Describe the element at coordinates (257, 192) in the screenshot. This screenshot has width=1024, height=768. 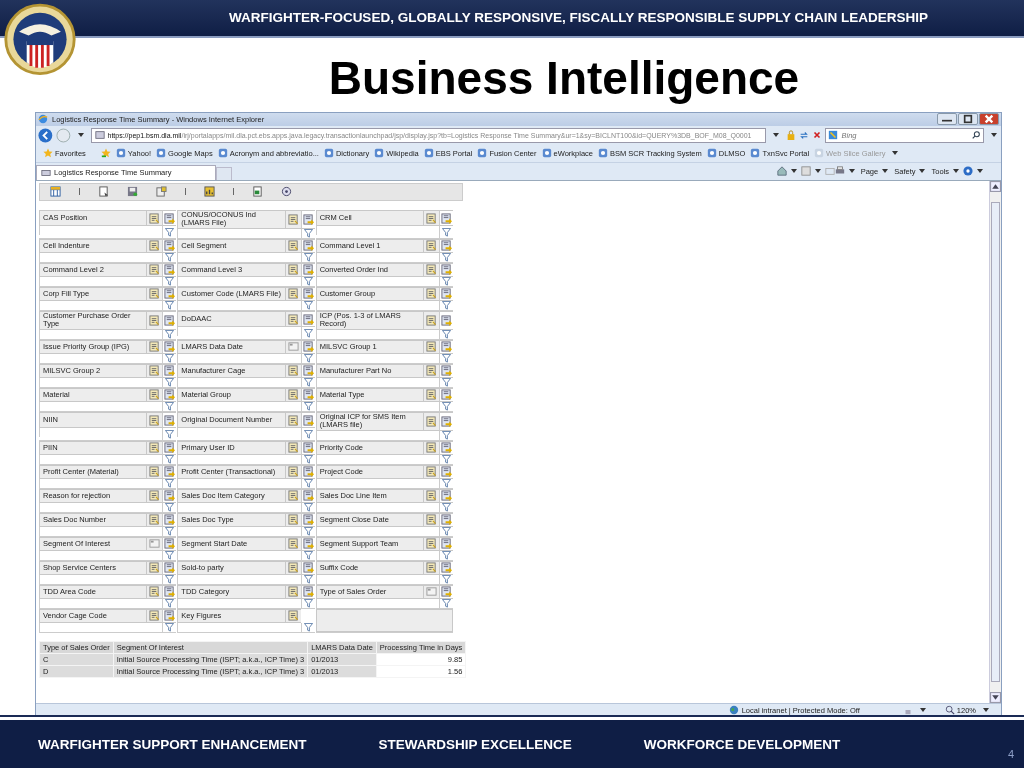
I see `spreadsheet-icon` at that location.